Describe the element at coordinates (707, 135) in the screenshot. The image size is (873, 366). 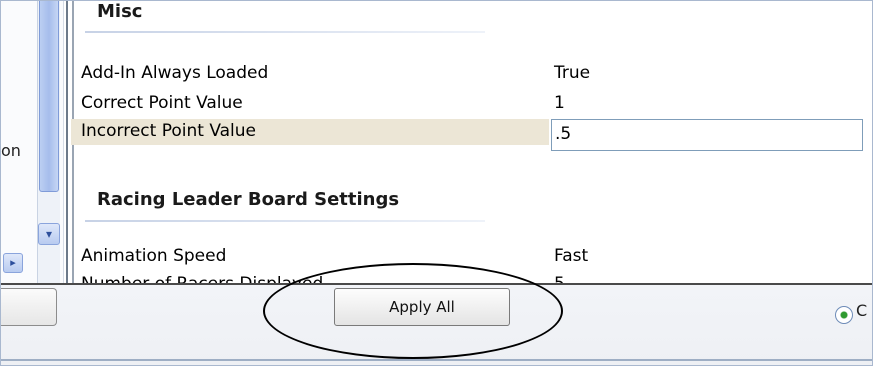
I see `incorrect-point-value-input: .5` at that location.